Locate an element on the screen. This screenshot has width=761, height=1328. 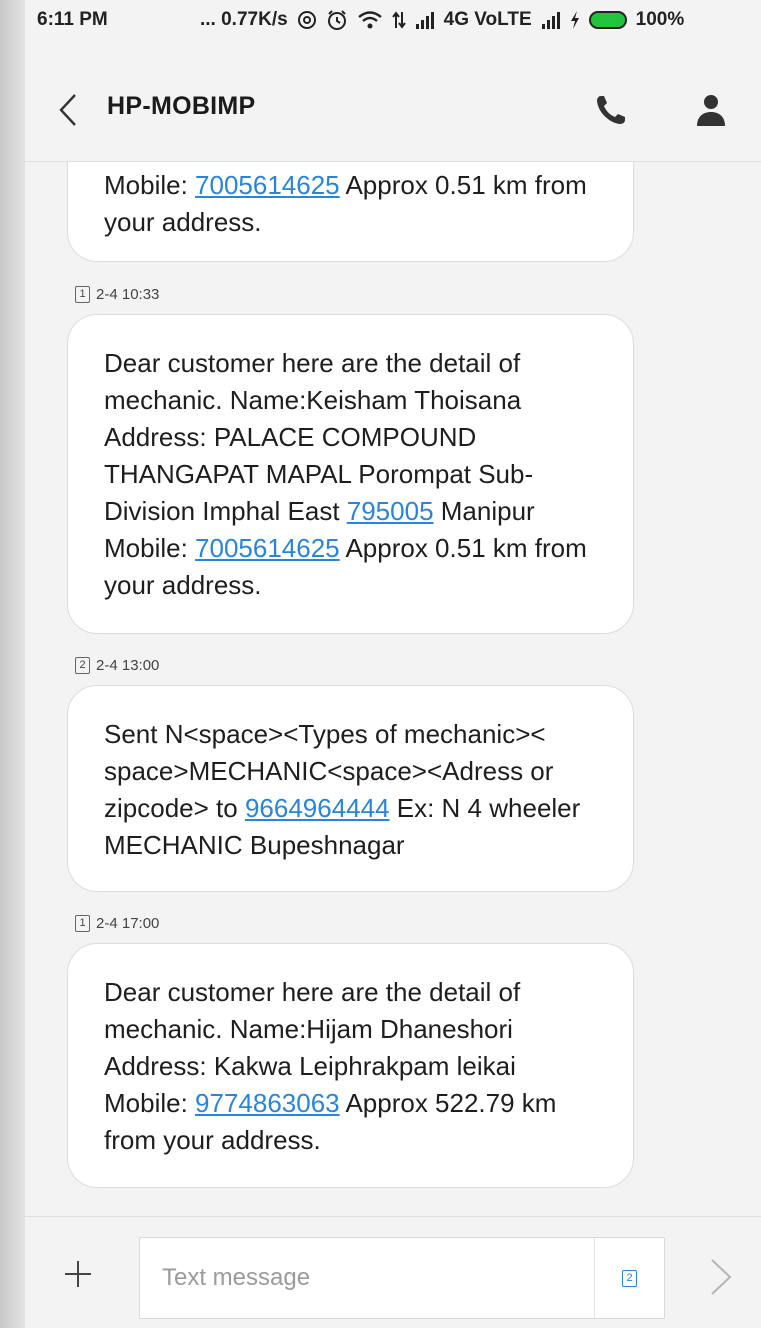
message-time: 2-4 10:33 is located at coordinates (128, 294).